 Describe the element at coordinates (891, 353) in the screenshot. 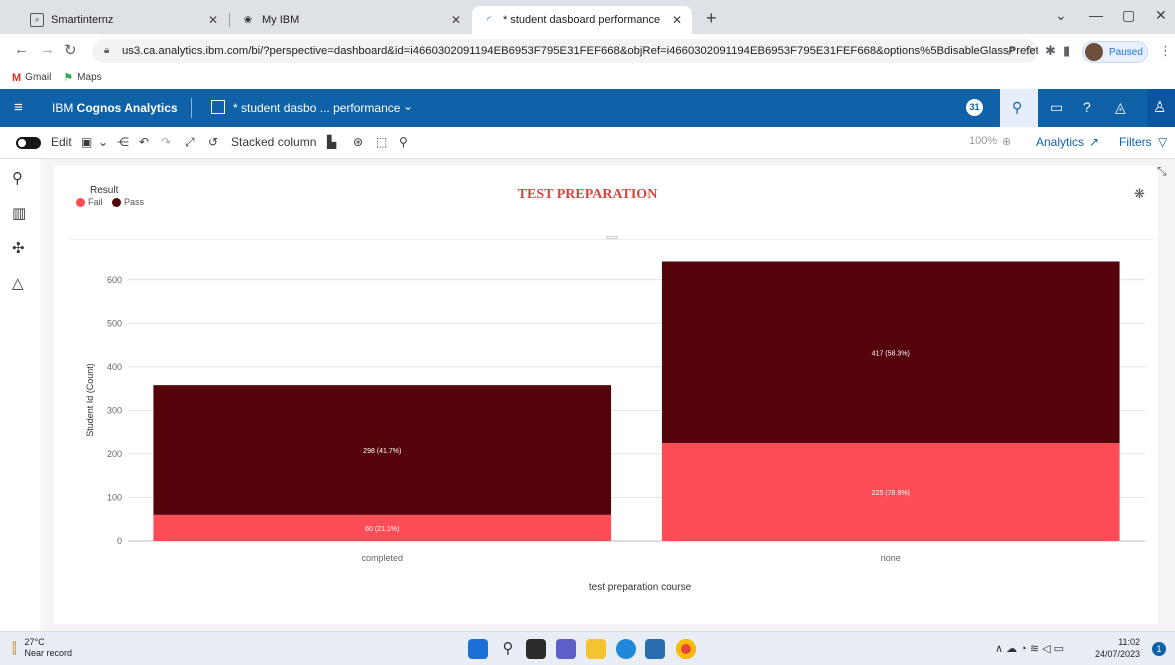

I see `data-label: 417 (58.3%)` at that location.